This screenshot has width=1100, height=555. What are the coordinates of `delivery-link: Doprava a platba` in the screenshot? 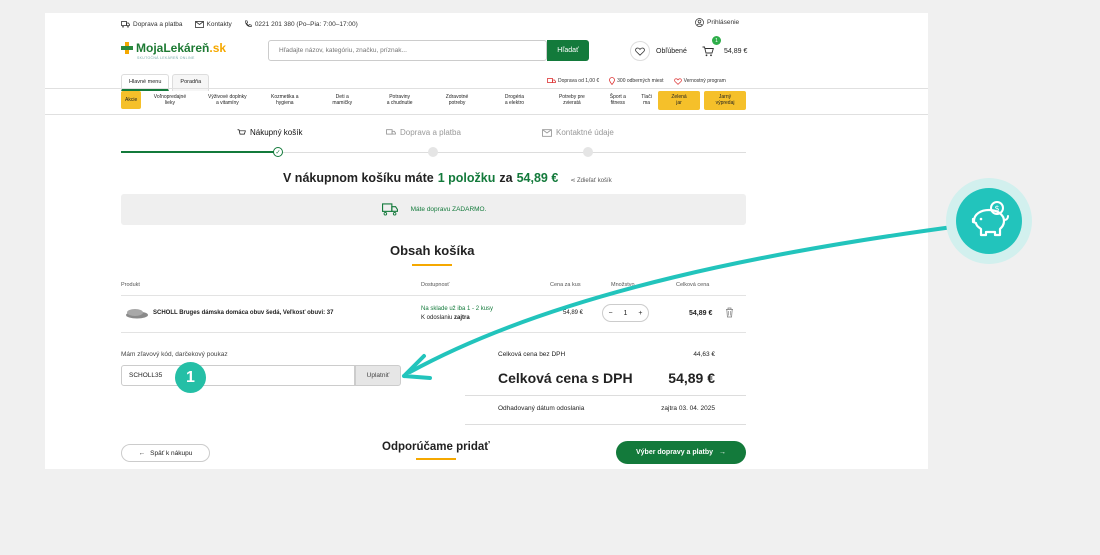 It's located at (152, 24).